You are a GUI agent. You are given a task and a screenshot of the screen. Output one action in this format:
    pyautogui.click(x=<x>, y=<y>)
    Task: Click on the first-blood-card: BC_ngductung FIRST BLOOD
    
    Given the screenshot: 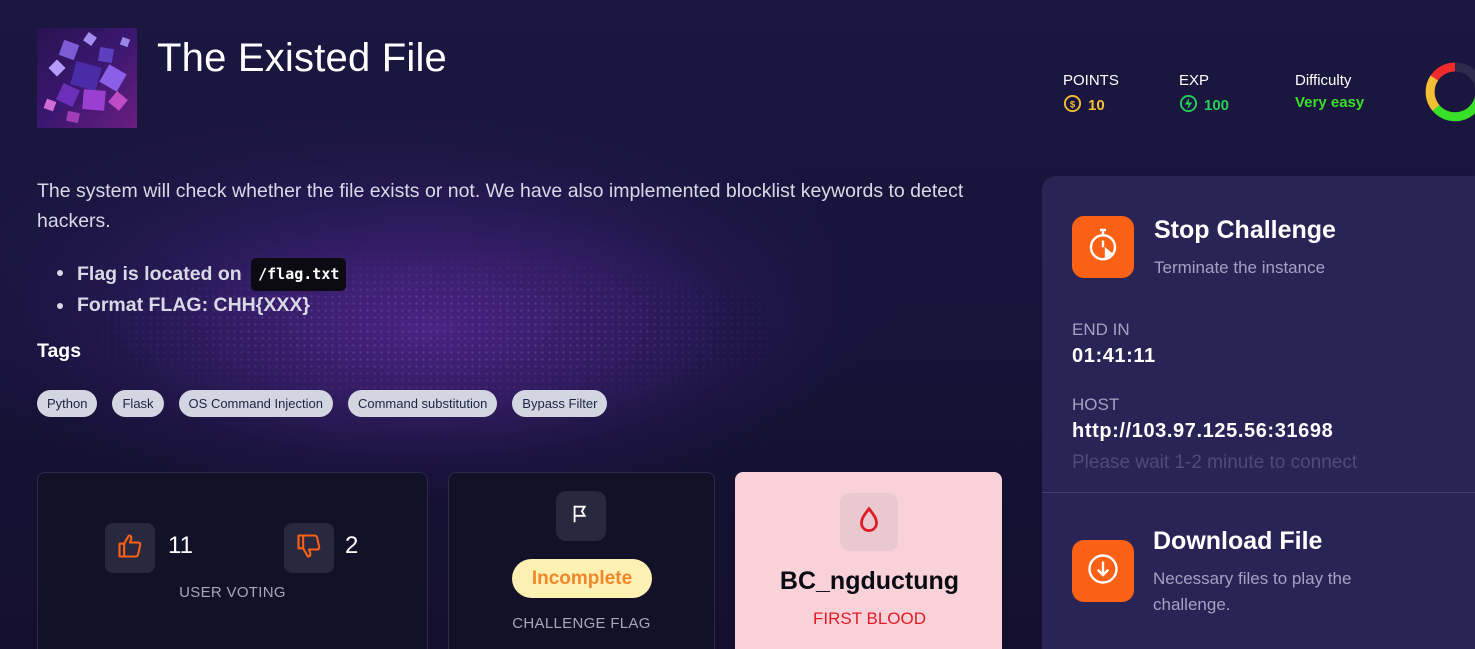 What is the action you would take?
    pyautogui.click(x=868, y=560)
    